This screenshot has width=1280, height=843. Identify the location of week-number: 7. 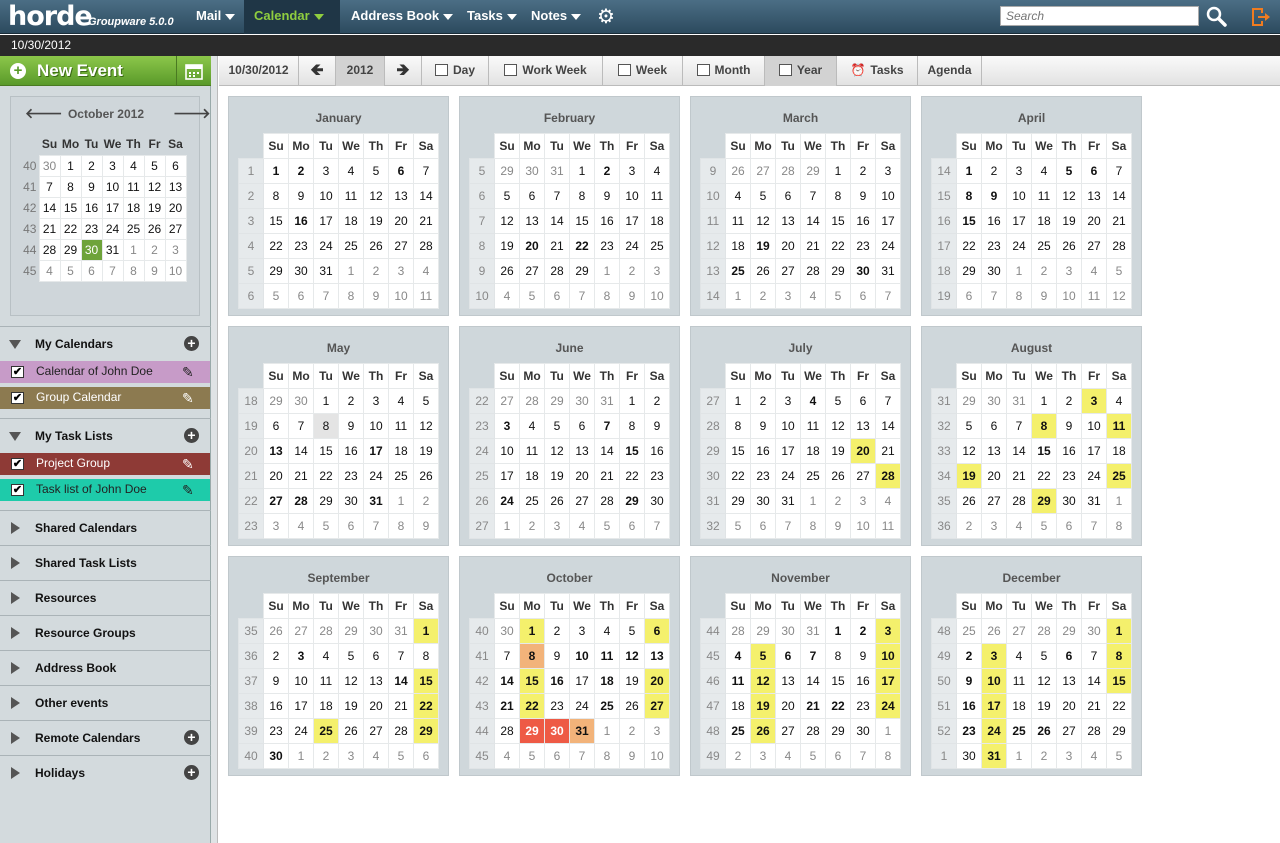
(482, 221).